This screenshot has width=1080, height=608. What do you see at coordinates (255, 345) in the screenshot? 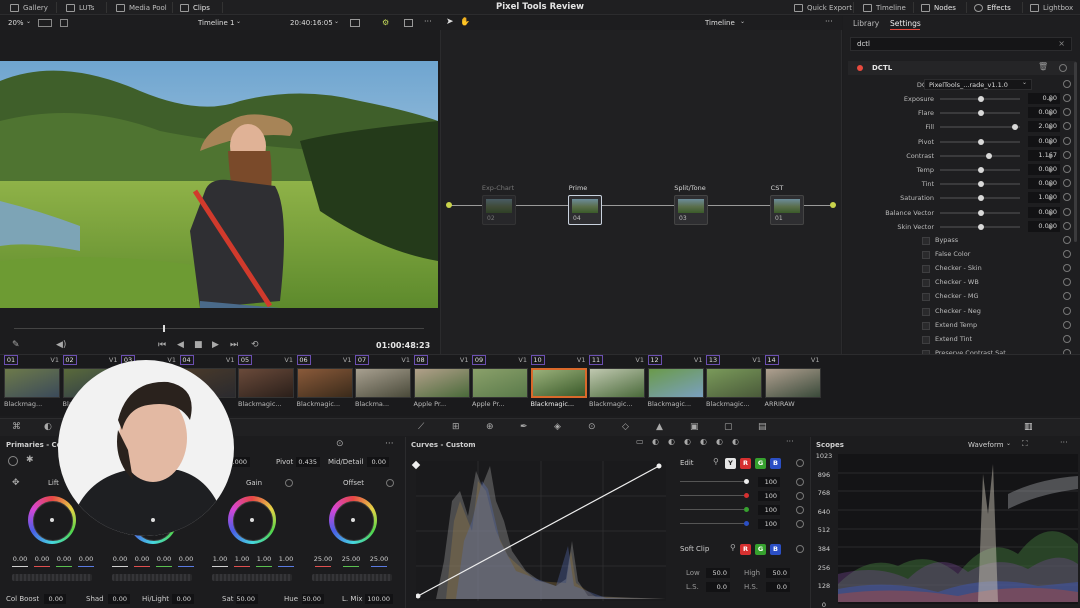
I see `loop-icon: ⟲` at bounding box center [255, 345].